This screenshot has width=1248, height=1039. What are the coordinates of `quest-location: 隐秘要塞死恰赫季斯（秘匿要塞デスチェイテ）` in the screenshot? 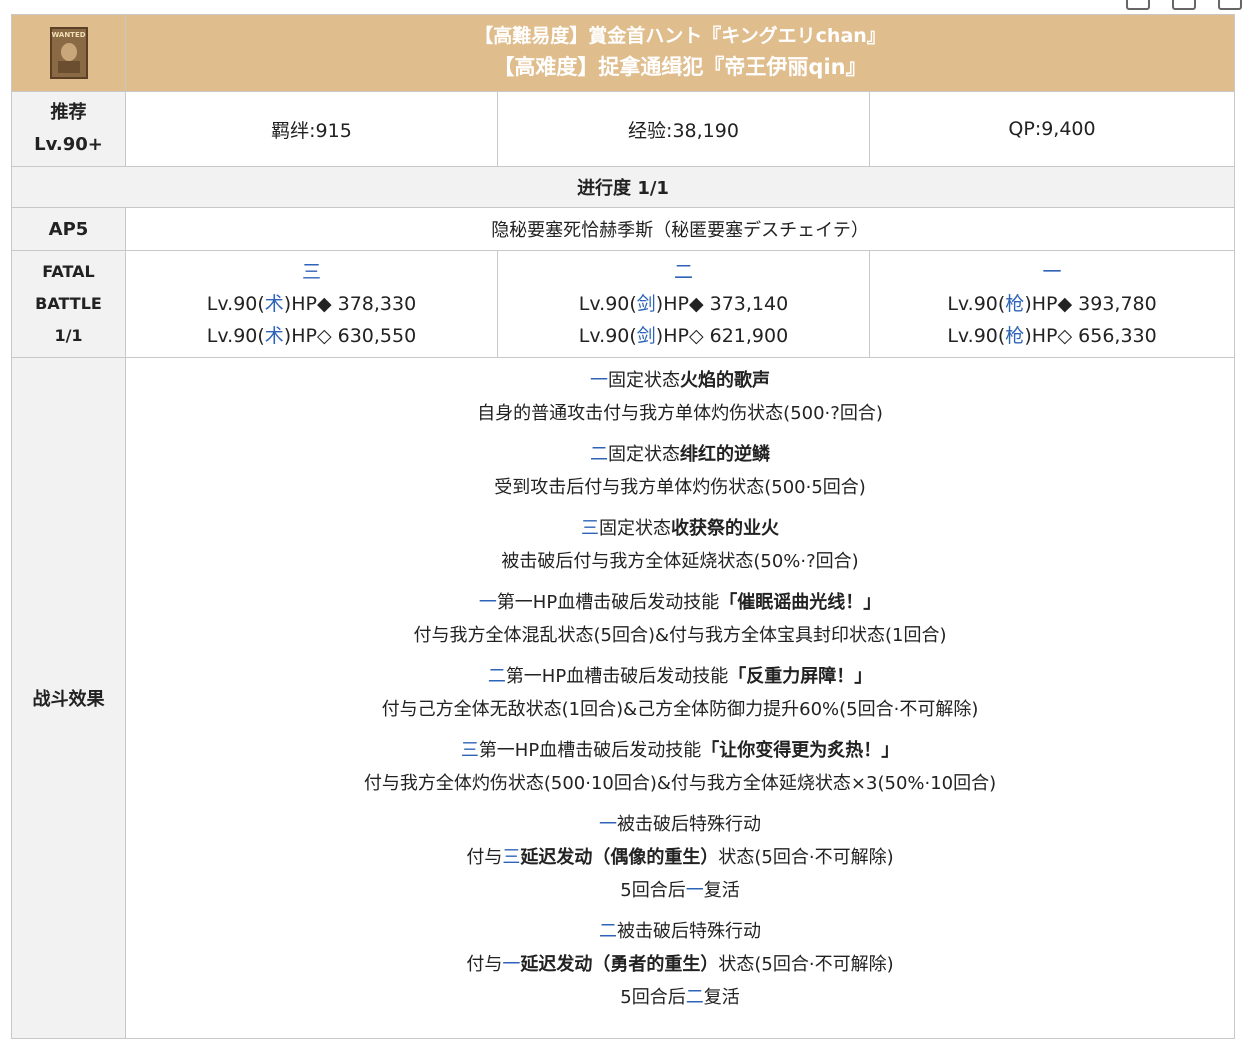 It's located at (680, 229).